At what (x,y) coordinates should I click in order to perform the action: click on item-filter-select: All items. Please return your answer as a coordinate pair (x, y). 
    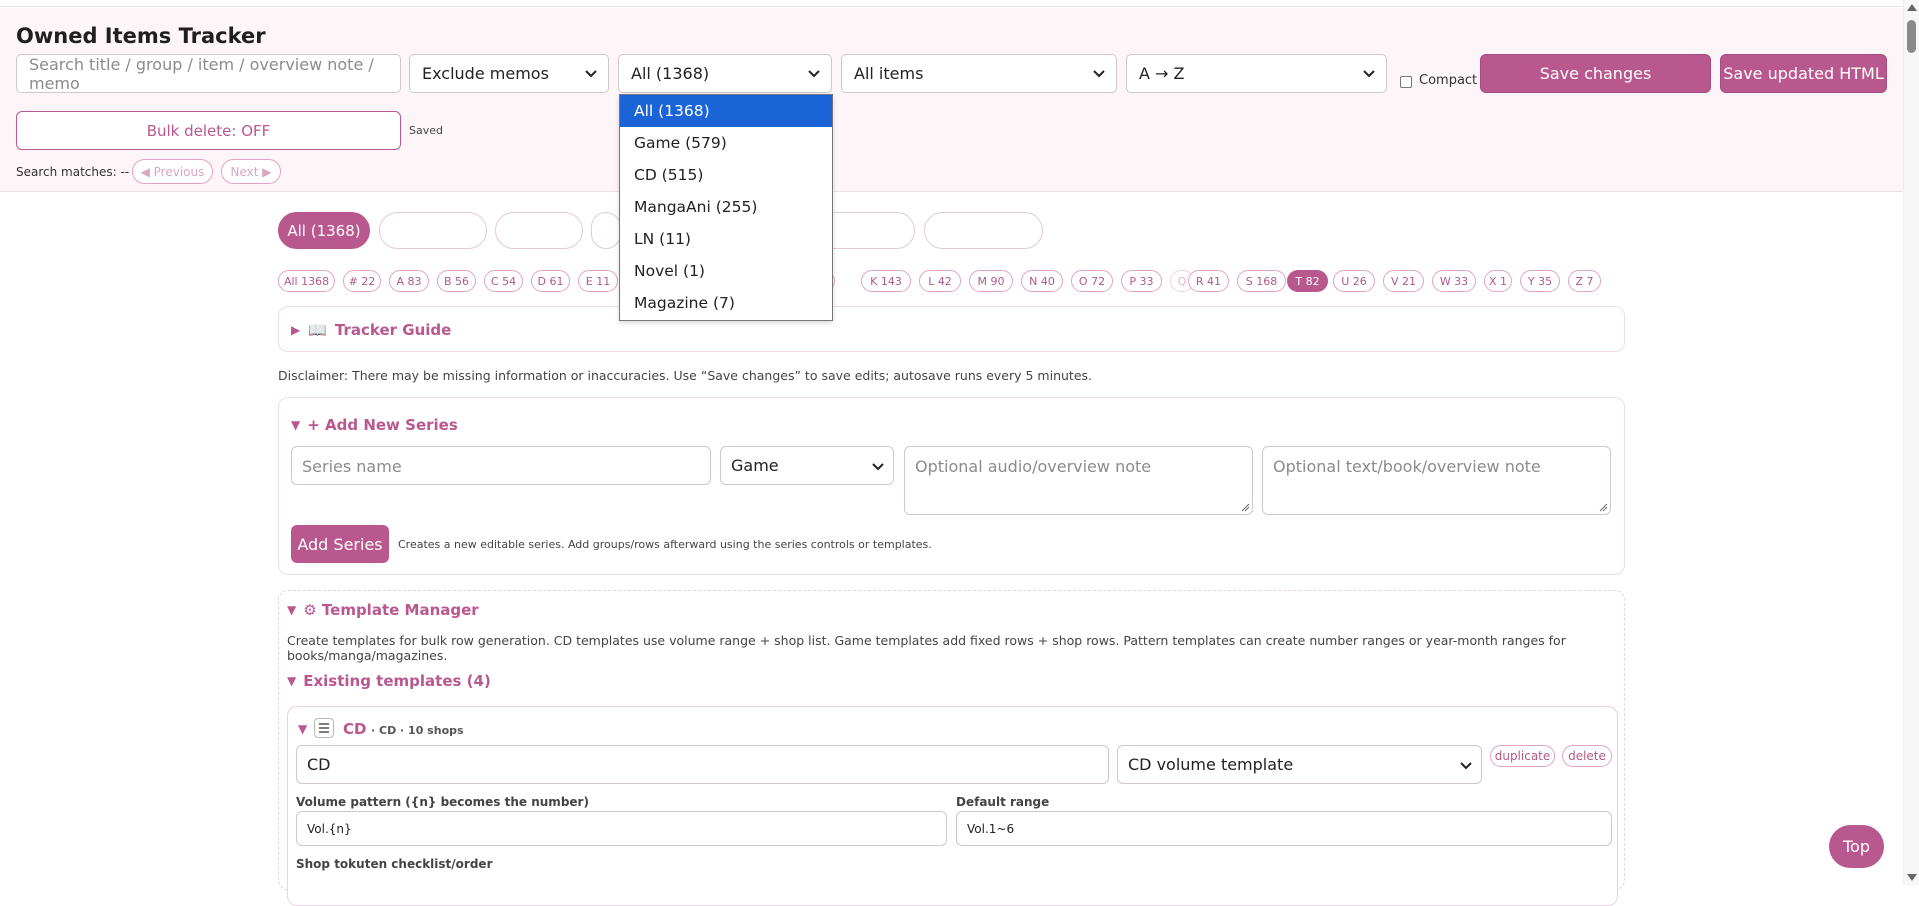
    Looking at the image, I should click on (979, 73).